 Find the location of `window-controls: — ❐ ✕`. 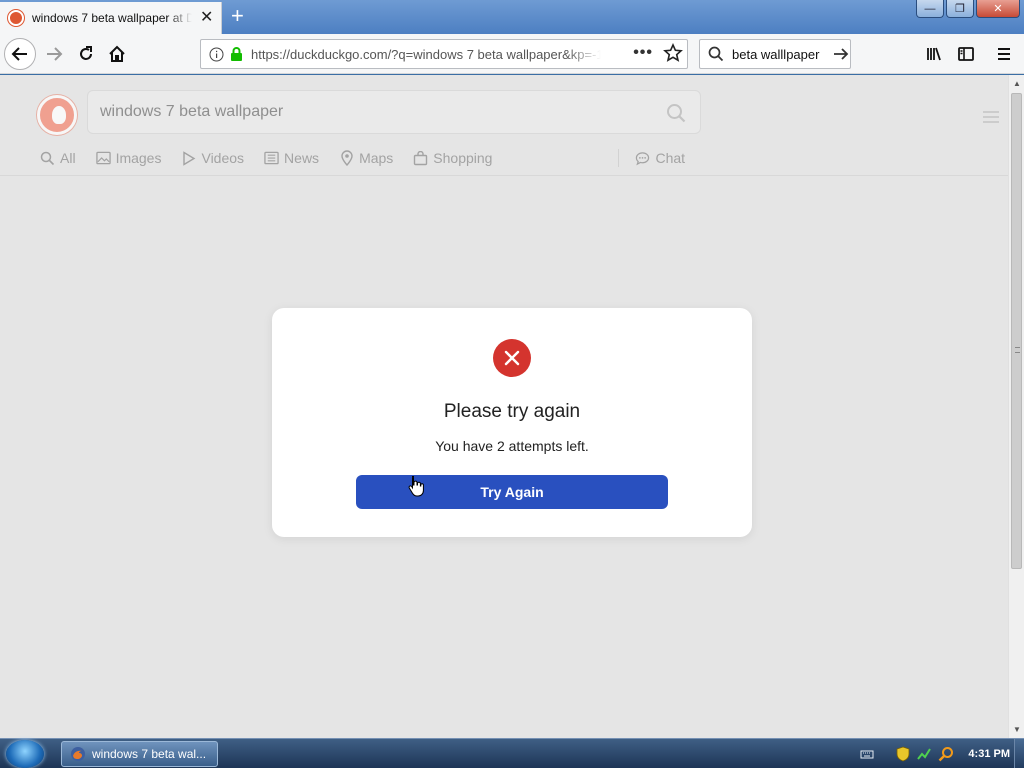

window-controls: — ❐ ✕ is located at coordinates (968, 9).